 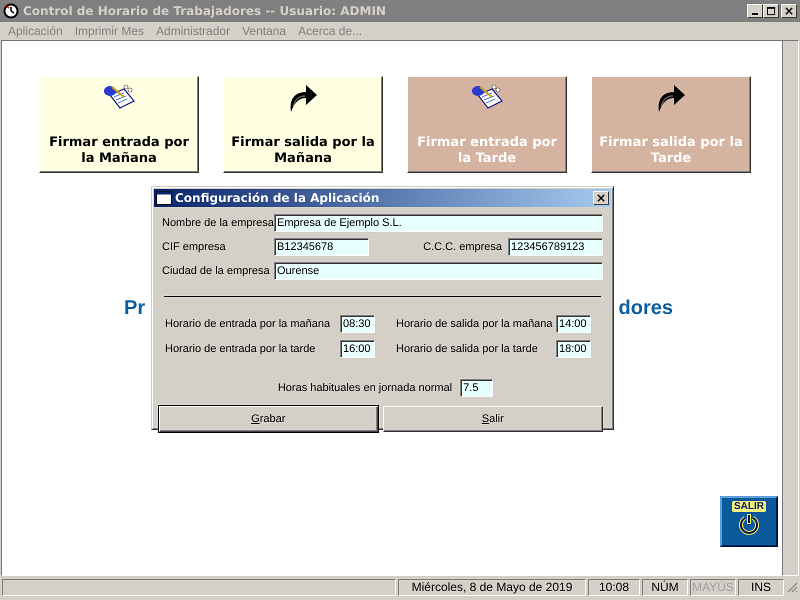 What do you see at coordinates (665, 587) in the screenshot?
I see `status-indicator: NÚM` at bounding box center [665, 587].